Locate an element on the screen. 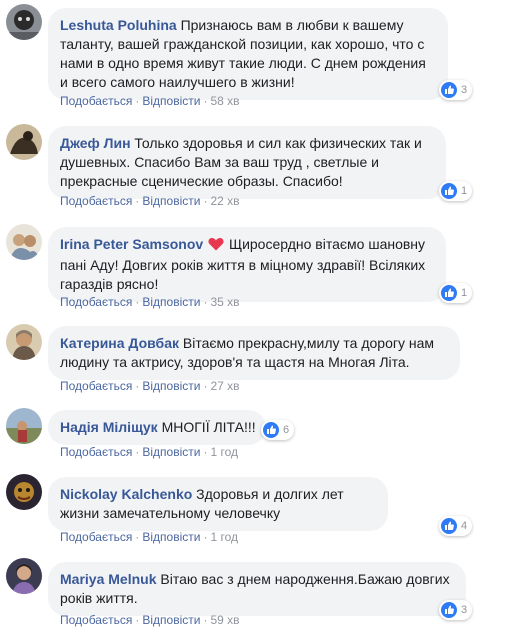 The width and height of the screenshot is (509, 633). timestamp: 59 хв is located at coordinates (224, 620).